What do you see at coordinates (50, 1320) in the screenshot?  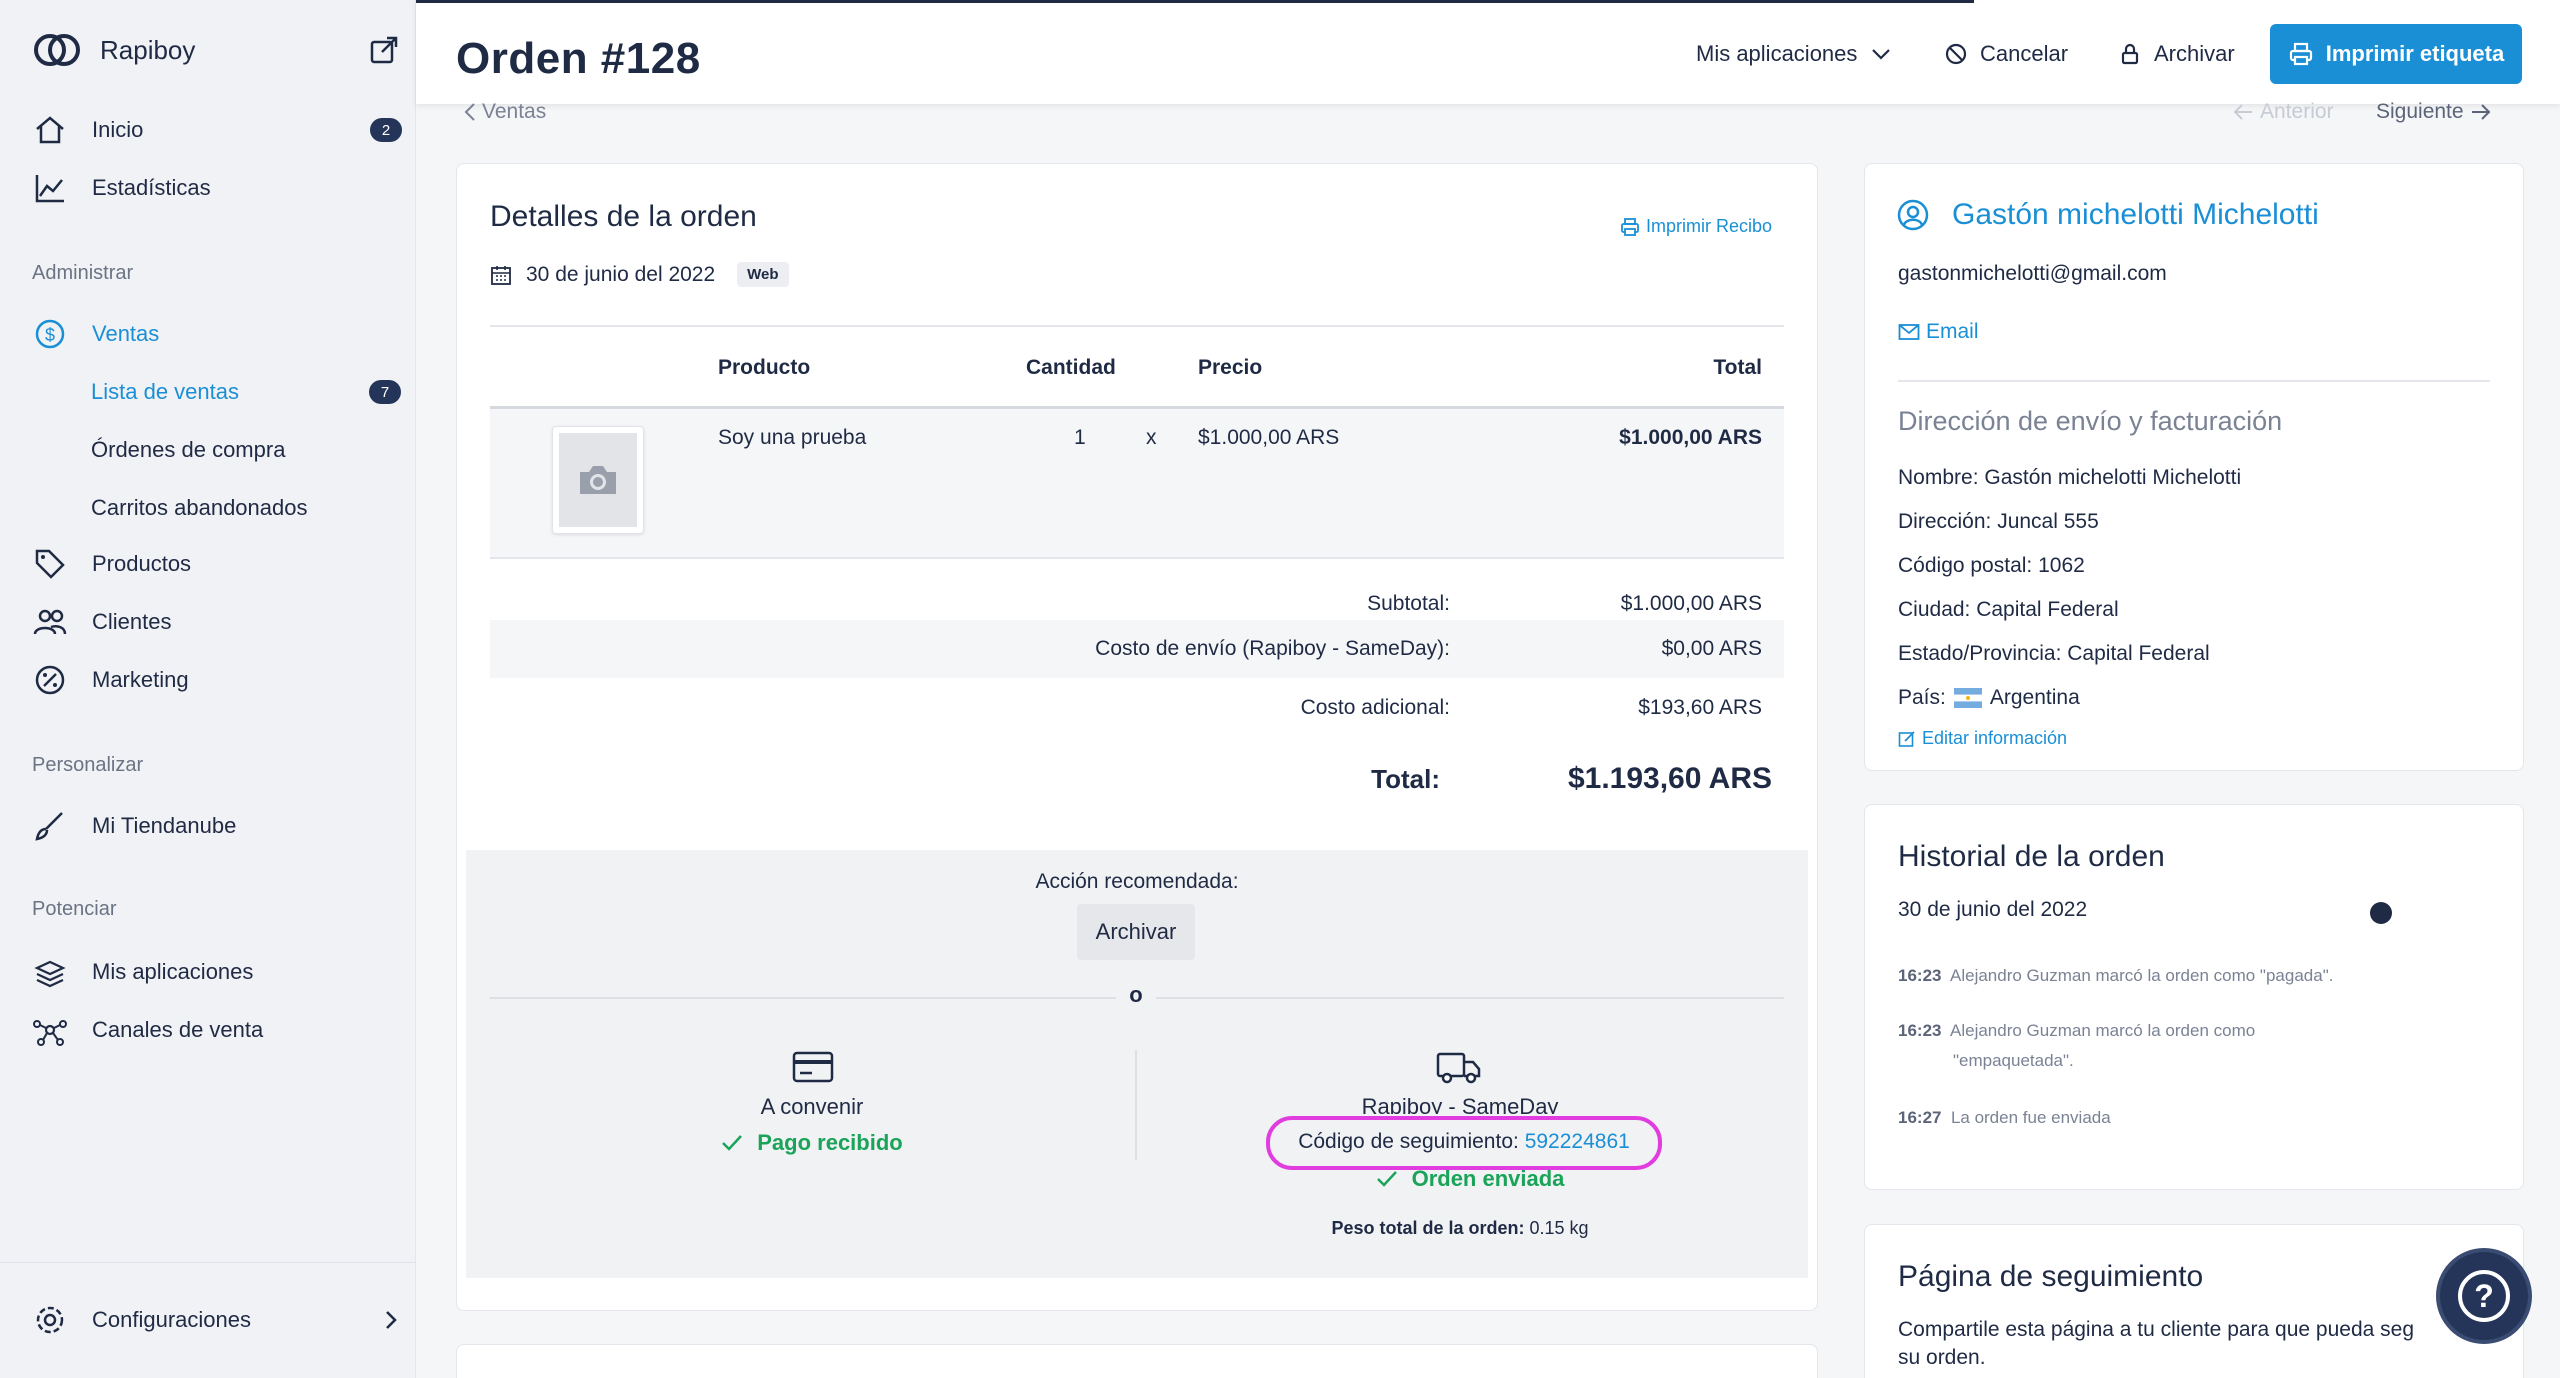 I see `gear-icon` at bounding box center [50, 1320].